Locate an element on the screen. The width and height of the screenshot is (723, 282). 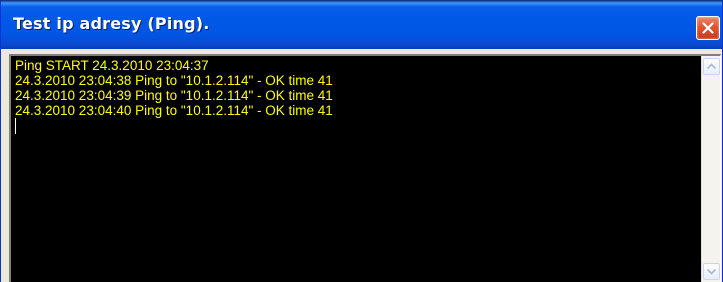
text-caret is located at coordinates (15, 126).